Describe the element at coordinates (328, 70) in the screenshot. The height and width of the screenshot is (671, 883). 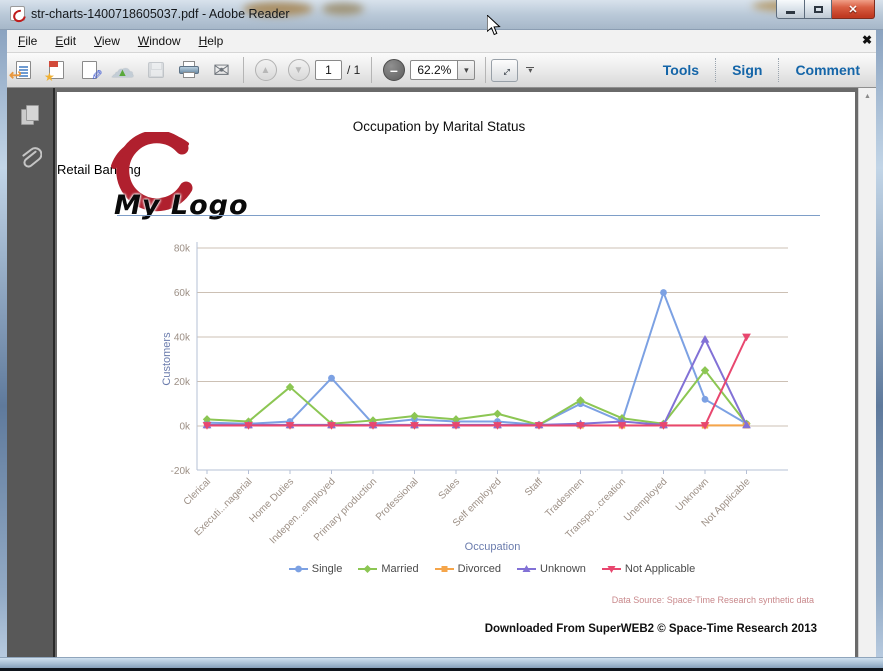
I see `page-number-input: 1` at that location.